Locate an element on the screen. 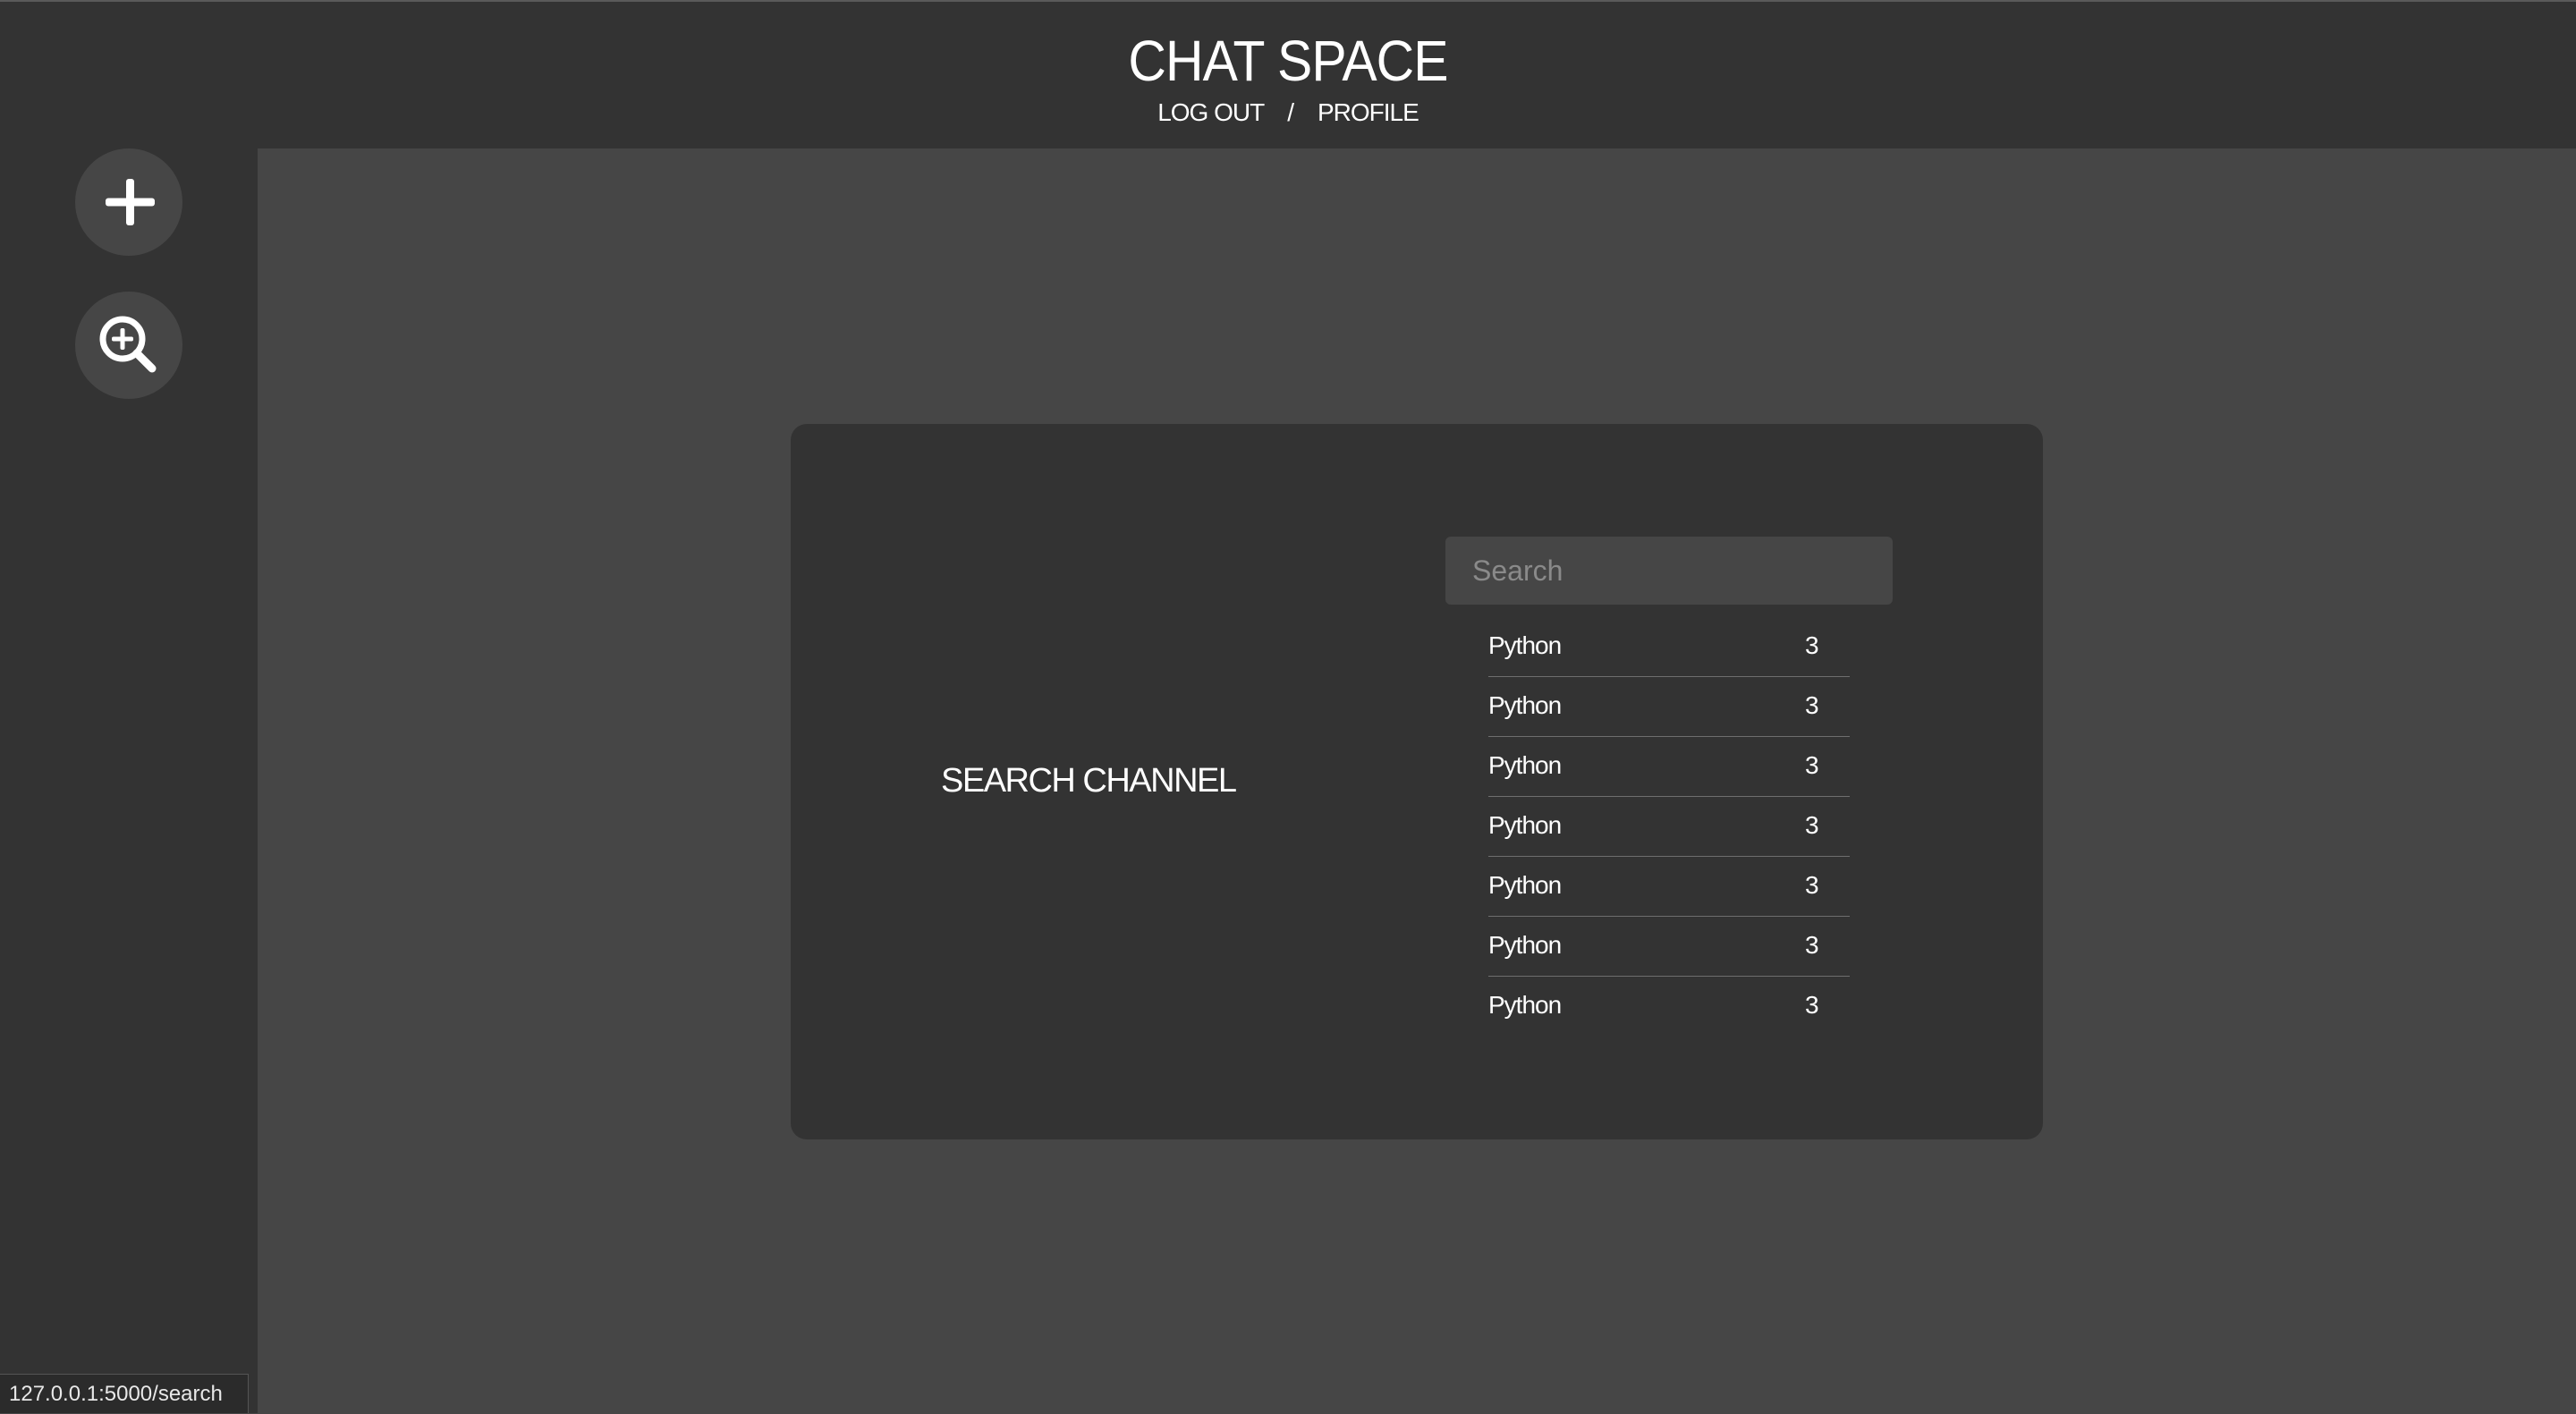 This screenshot has height=1414, width=2576. plus-icon is located at coordinates (130, 202).